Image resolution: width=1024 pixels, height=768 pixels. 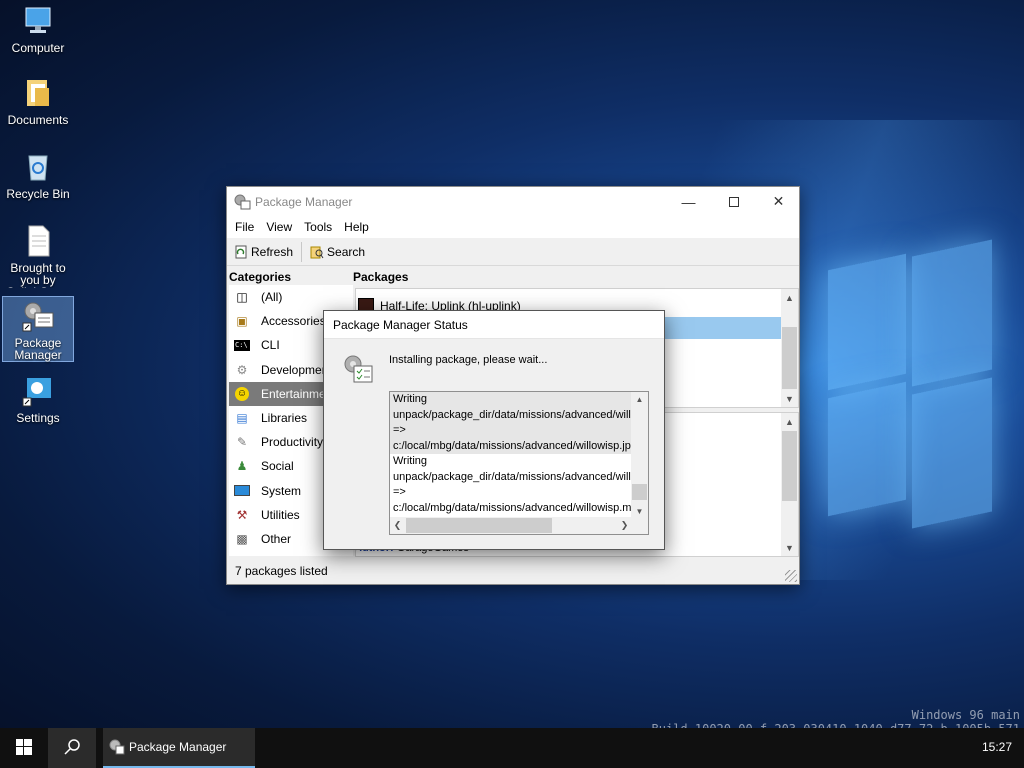 What do you see at coordinates (242, 418) in the screenshot?
I see `libraries-icon: ▤` at bounding box center [242, 418].